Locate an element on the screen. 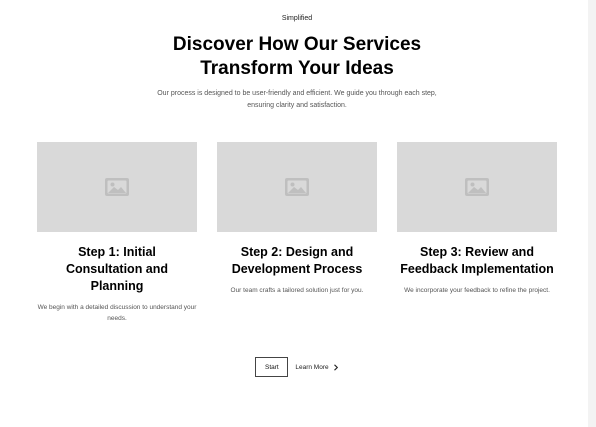  section-tagline: Simplified is located at coordinates (297, 18).